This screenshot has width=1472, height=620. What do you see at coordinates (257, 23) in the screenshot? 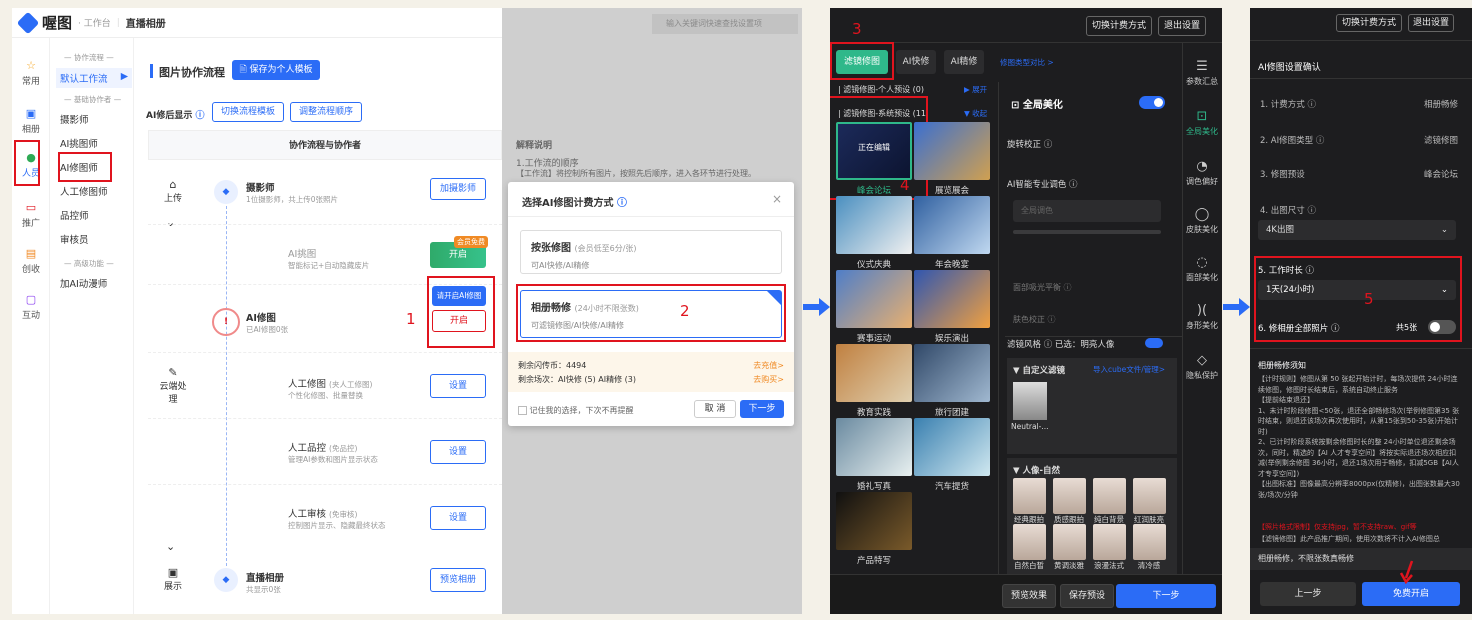
I see `top-bar: 喔图 · 工作台 | 直播相册` at bounding box center [257, 23].